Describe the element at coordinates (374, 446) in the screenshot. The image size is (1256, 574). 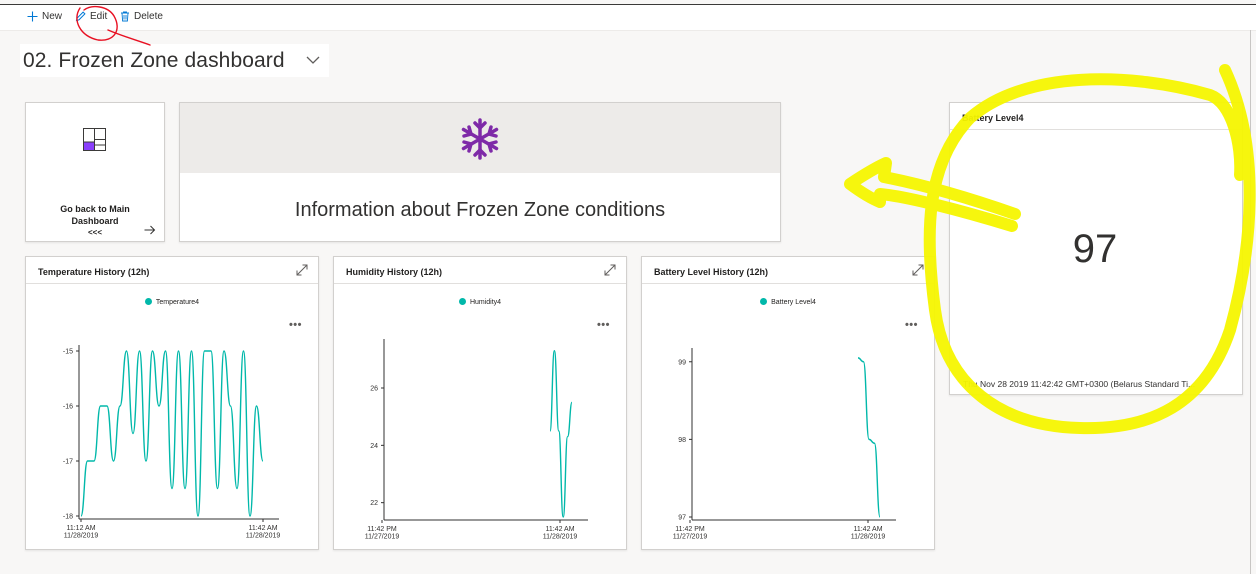
I see `y-tick-label: 24` at that location.